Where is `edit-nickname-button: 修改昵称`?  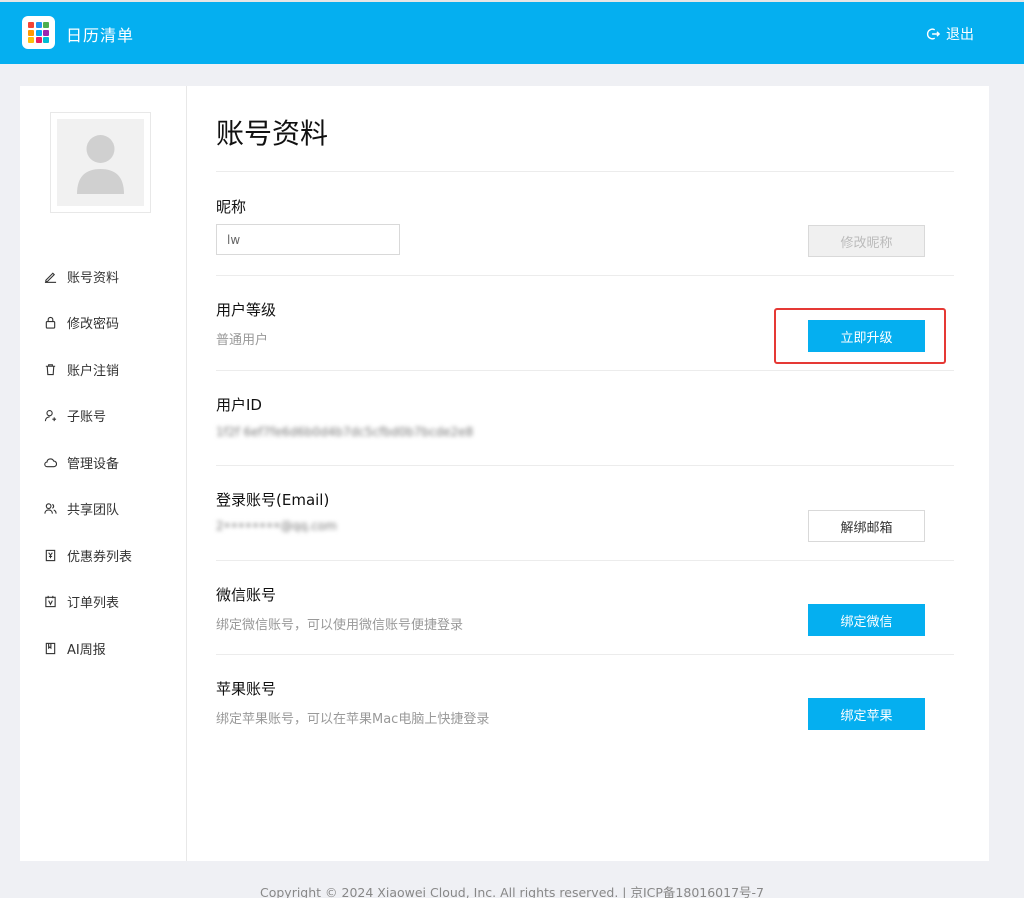
edit-nickname-button: 修改昵称 is located at coordinates (866, 241).